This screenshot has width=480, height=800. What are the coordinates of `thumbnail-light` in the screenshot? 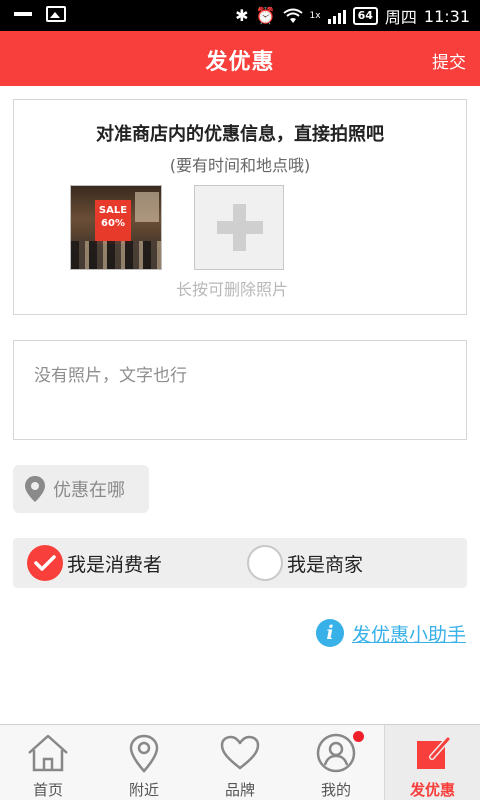 It's located at (147, 207).